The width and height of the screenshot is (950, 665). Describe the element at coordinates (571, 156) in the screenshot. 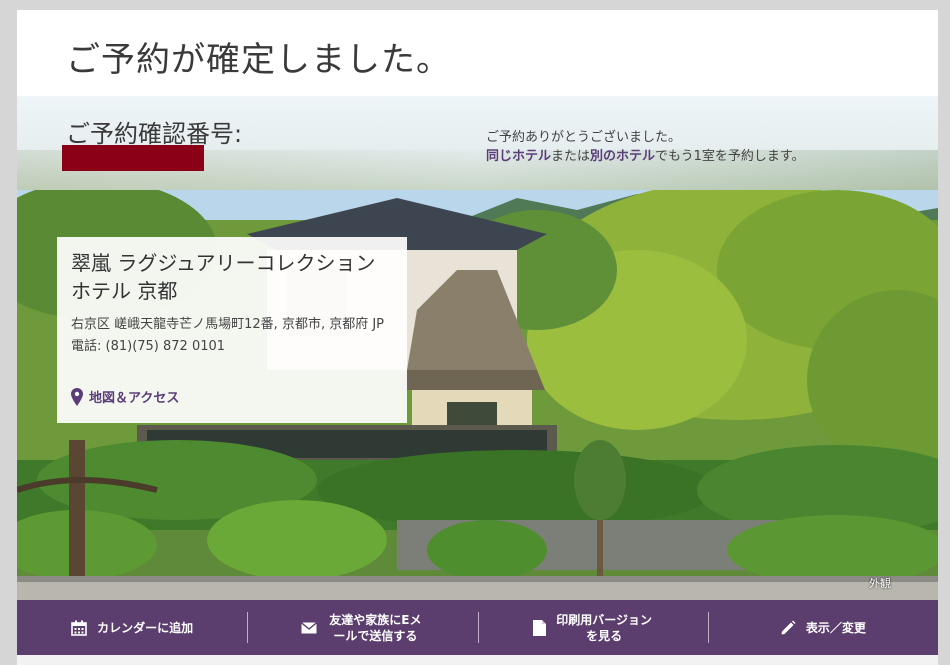

I see `rebook-or-text: または` at that location.